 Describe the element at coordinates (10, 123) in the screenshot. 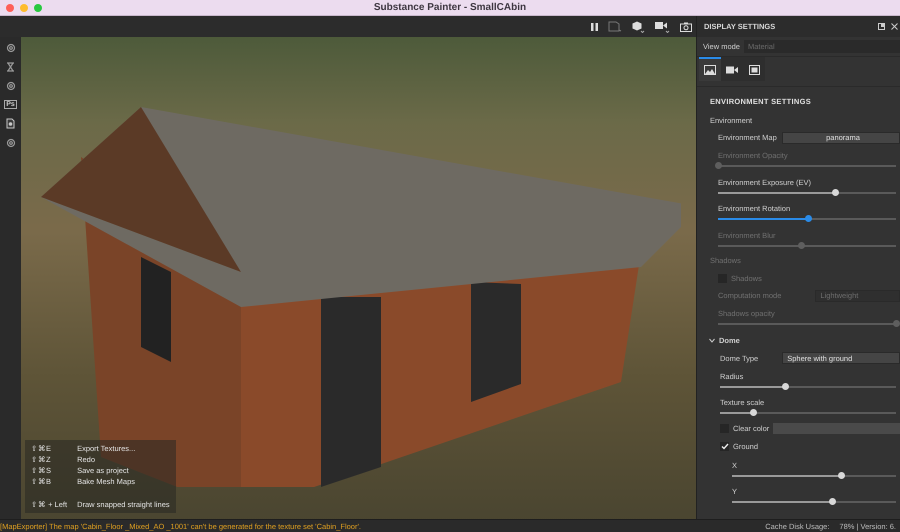

I see `document-icon` at that location.